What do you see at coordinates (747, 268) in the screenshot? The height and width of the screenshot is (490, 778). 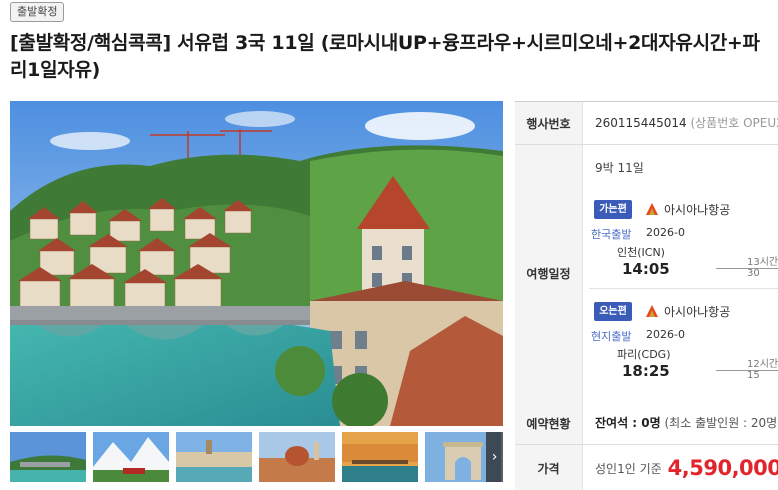 I see `outbound-flight-line` at bounding box center [747, 268].